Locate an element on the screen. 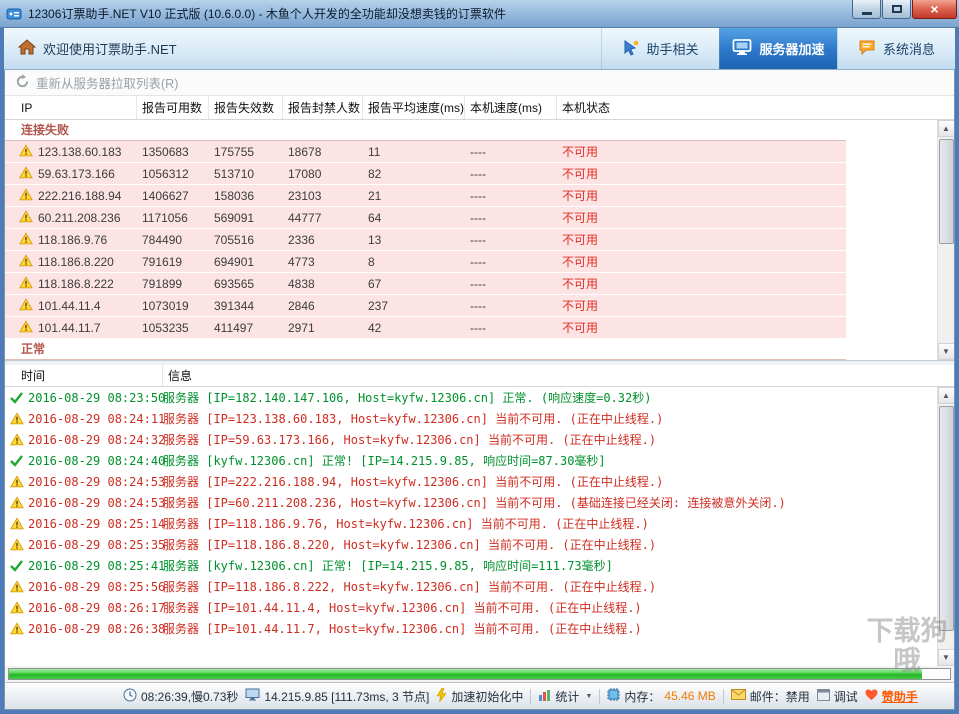 The width and height of the screenshot is (959, 714). maximize-button is located at coordinates (896, 9).